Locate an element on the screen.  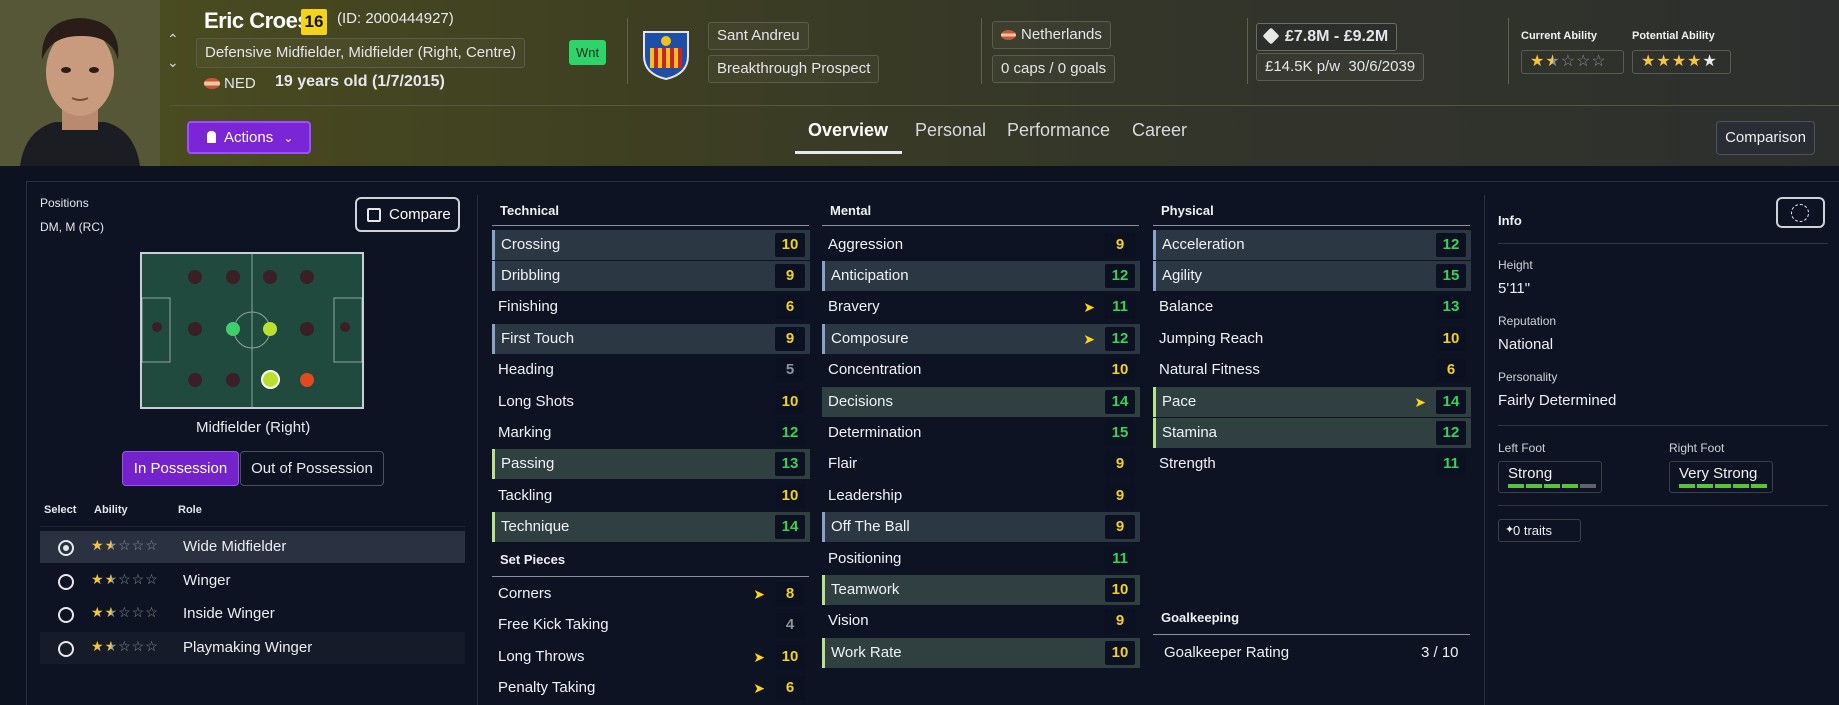
compare-button: Compare is located at coordinates (407, 214).